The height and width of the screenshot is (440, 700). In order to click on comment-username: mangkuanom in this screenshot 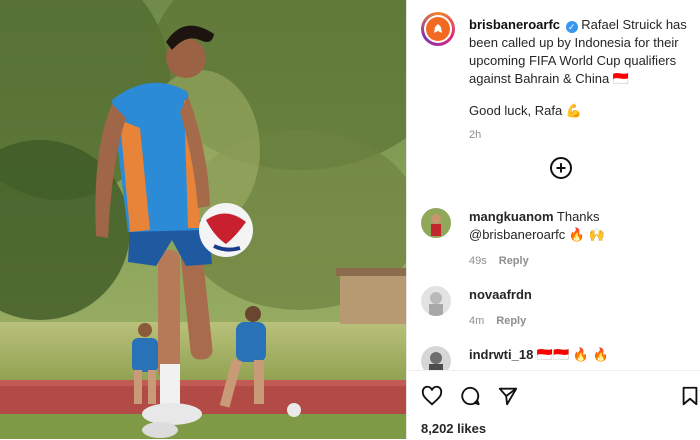, I will do `click(511, 216)`.